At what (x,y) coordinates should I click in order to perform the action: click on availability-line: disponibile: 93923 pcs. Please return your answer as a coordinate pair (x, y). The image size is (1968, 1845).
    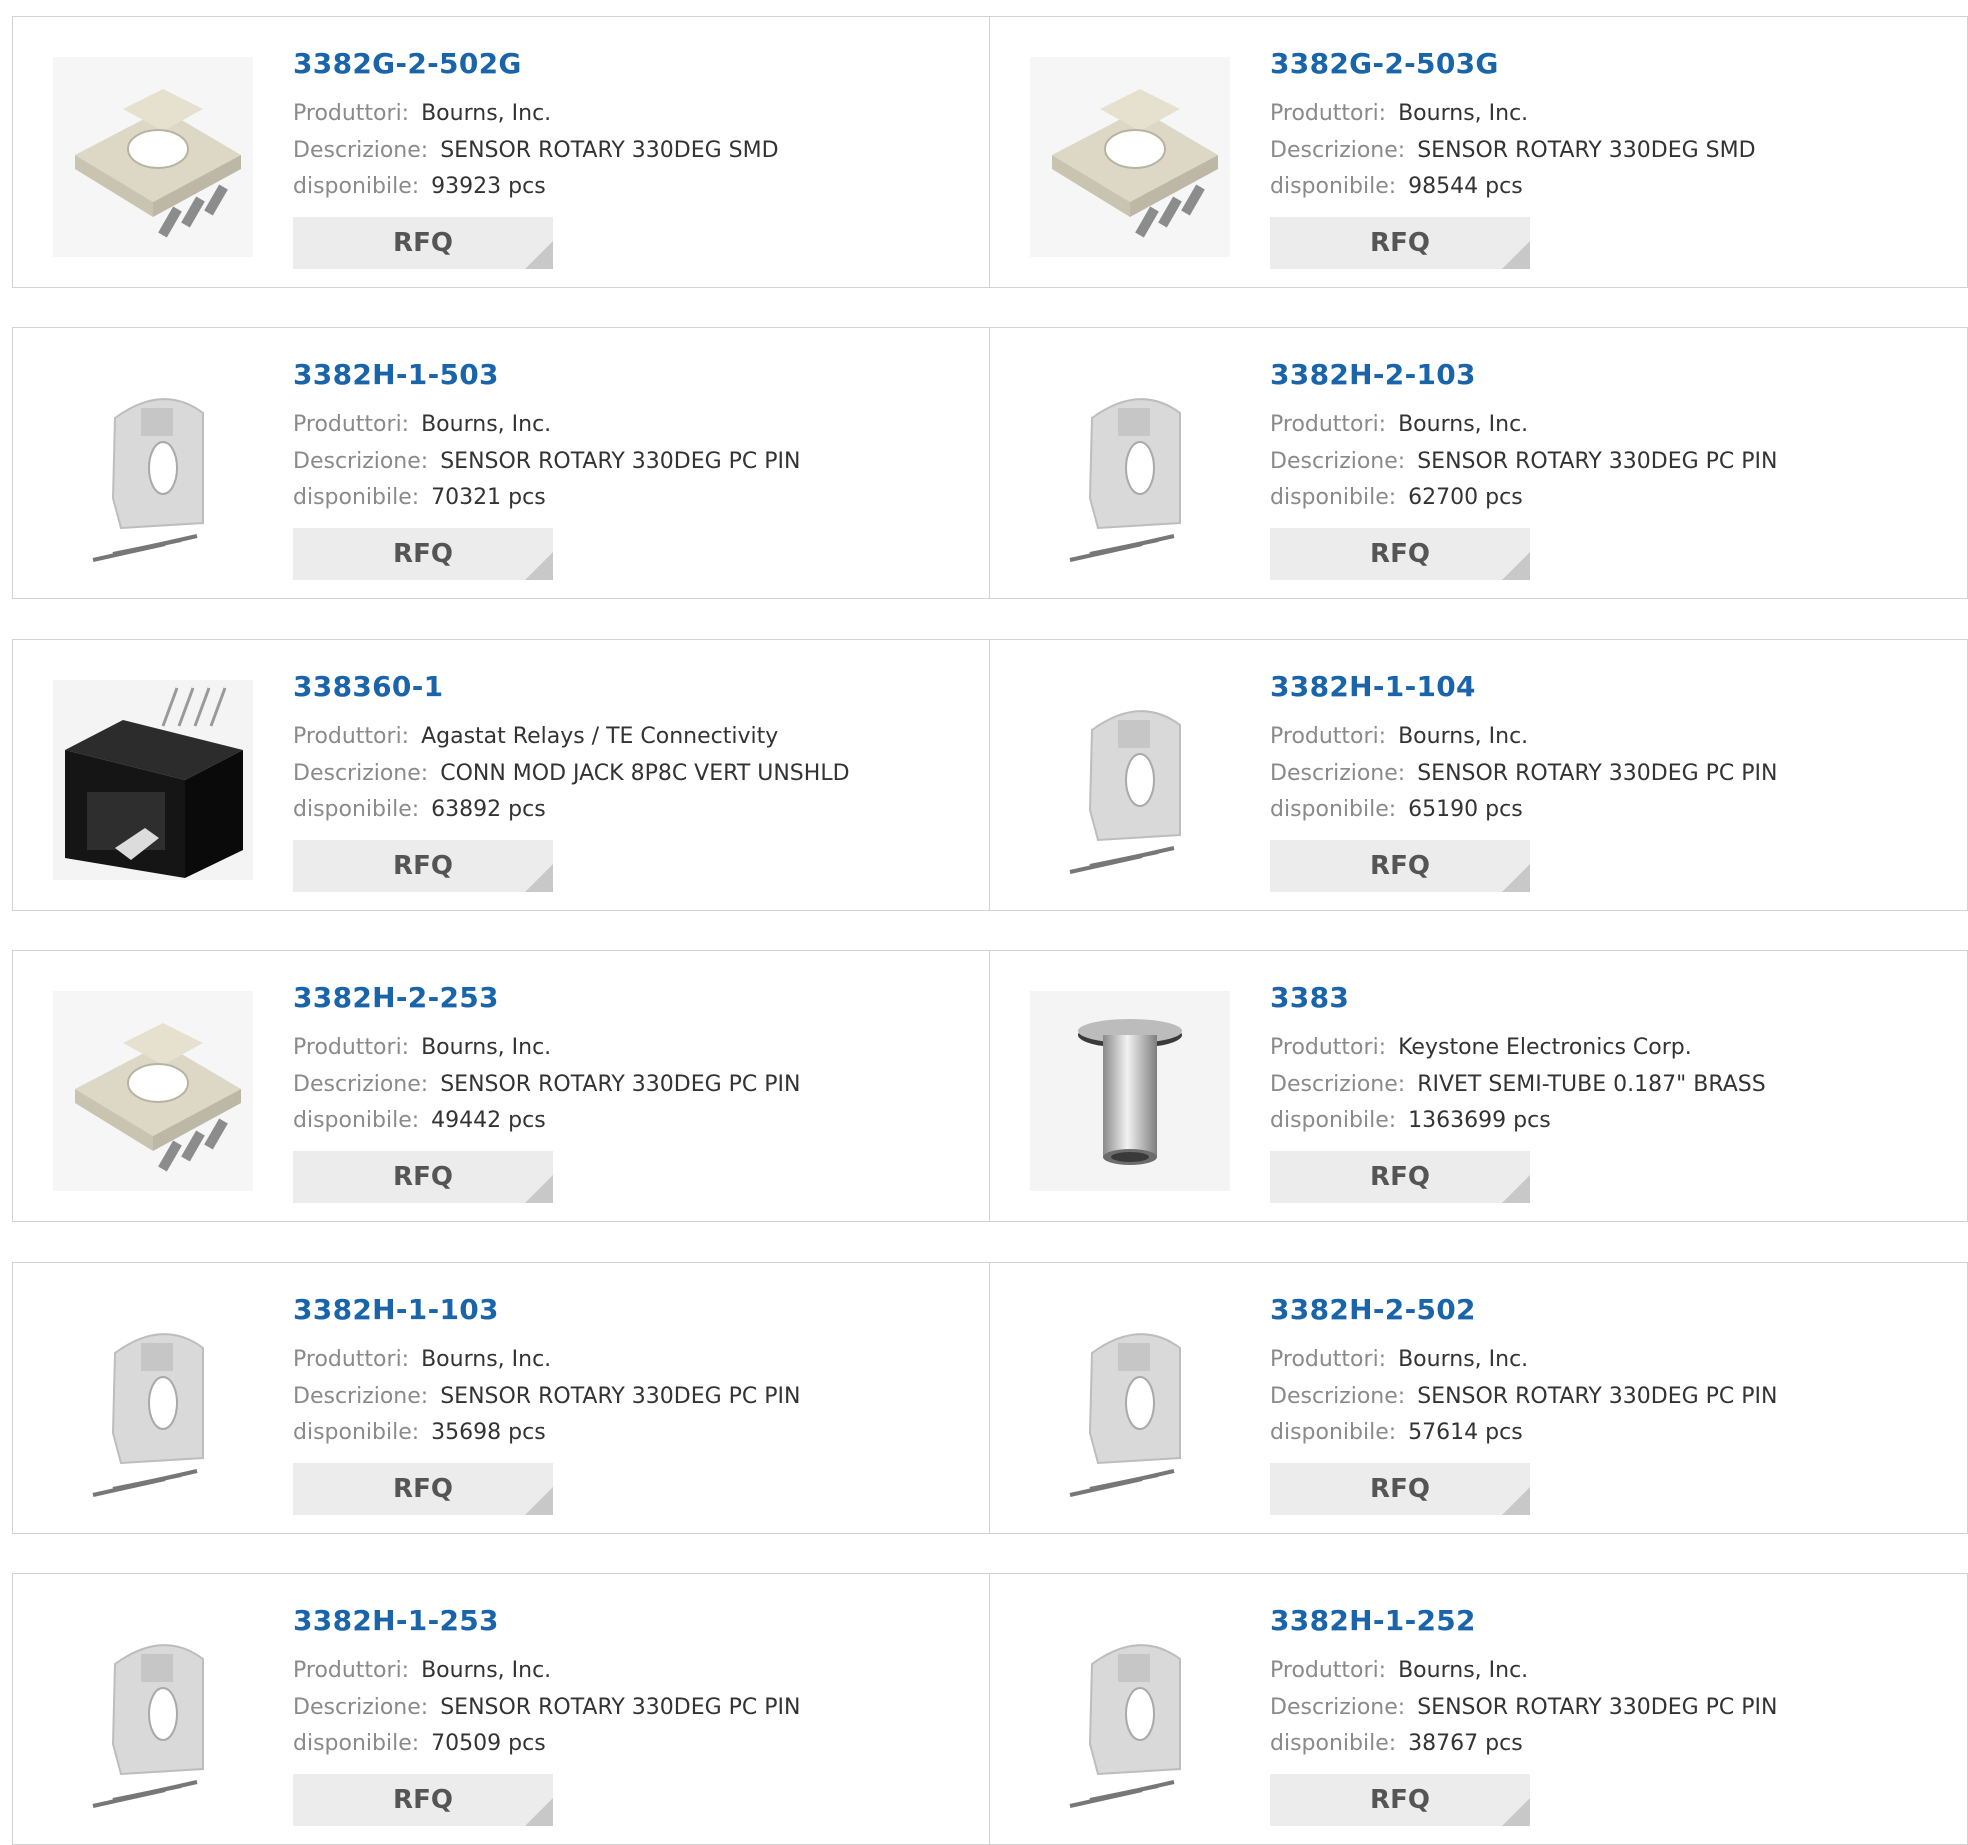
    Looking at the image, I should click on (419, 186).